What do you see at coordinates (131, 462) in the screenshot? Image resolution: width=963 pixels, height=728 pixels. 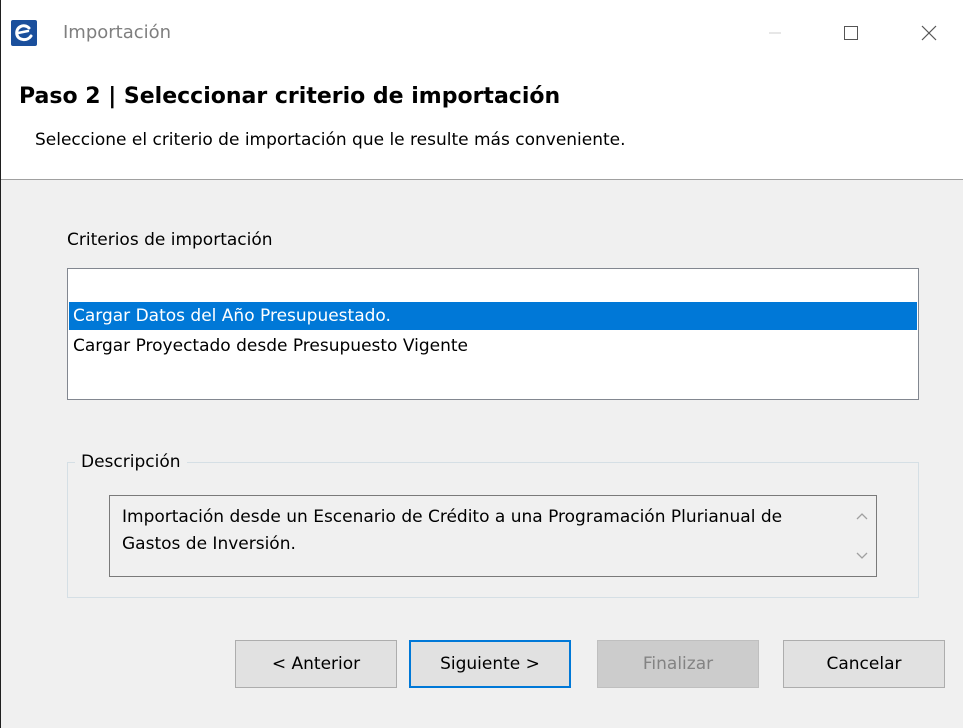 I see `description-legend: Descripción` at bounding box center [131, 462].